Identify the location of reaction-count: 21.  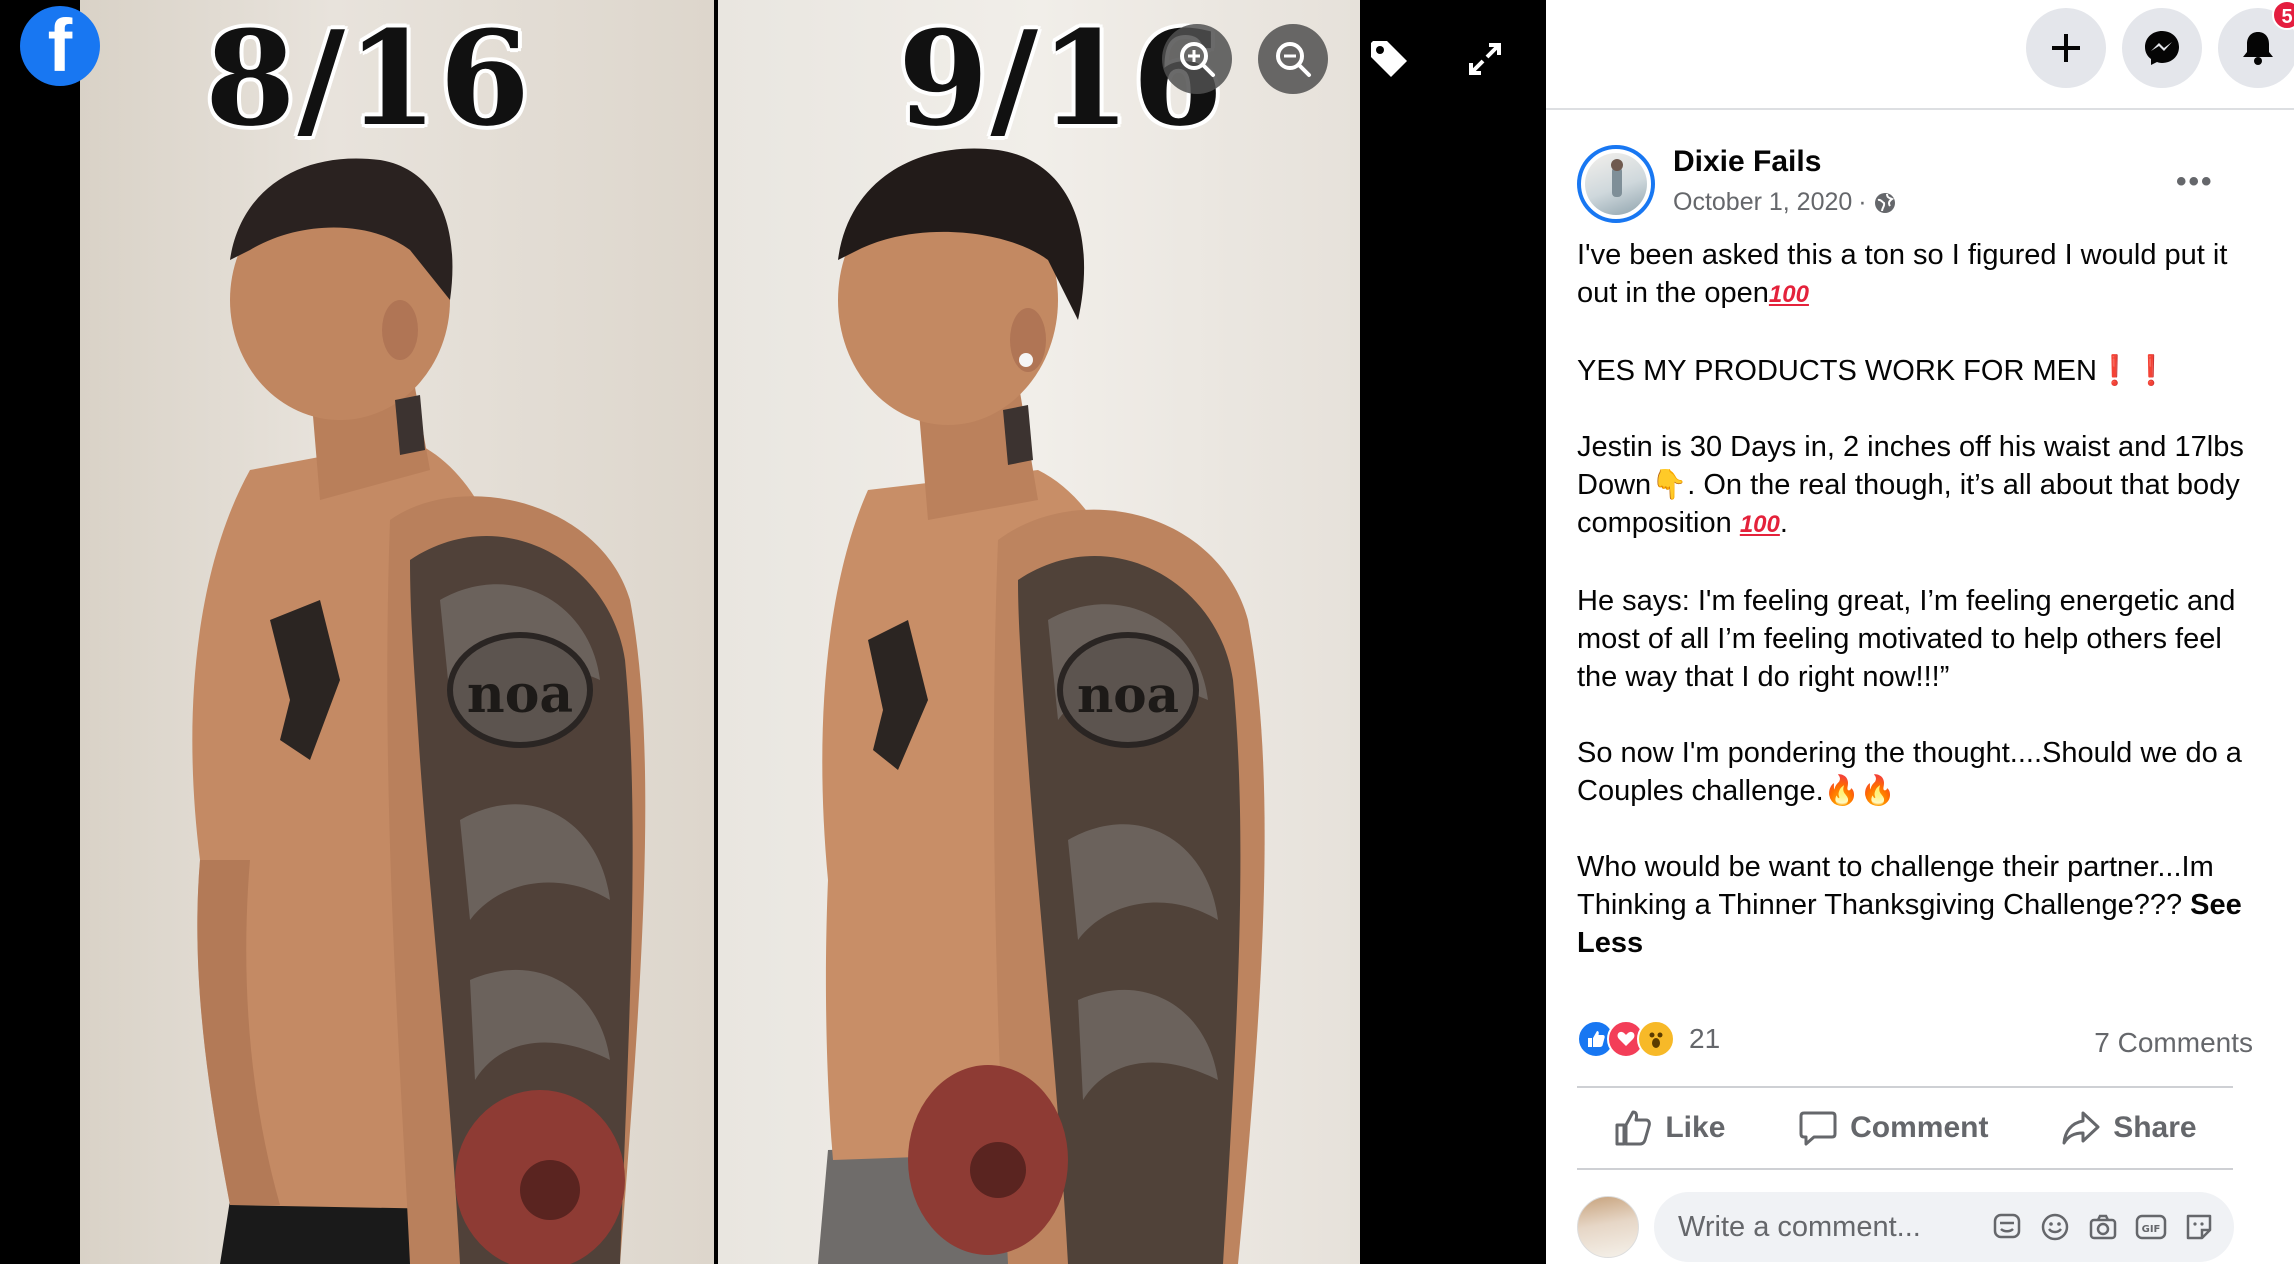
(1705, 1038).